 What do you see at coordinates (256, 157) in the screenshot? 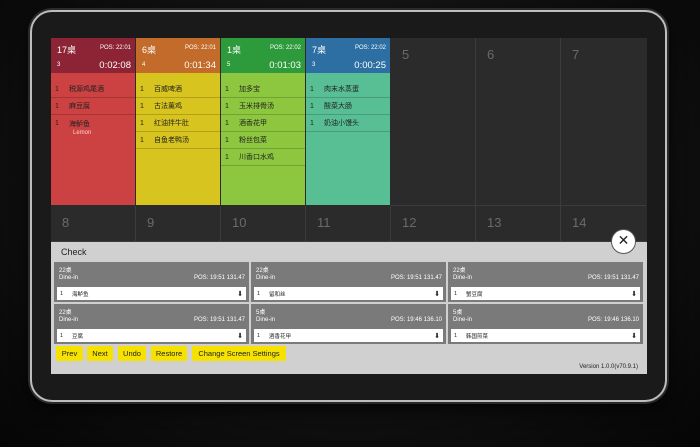
I see `item-name: 川香口水鸡` at bounding box center [256, 157].